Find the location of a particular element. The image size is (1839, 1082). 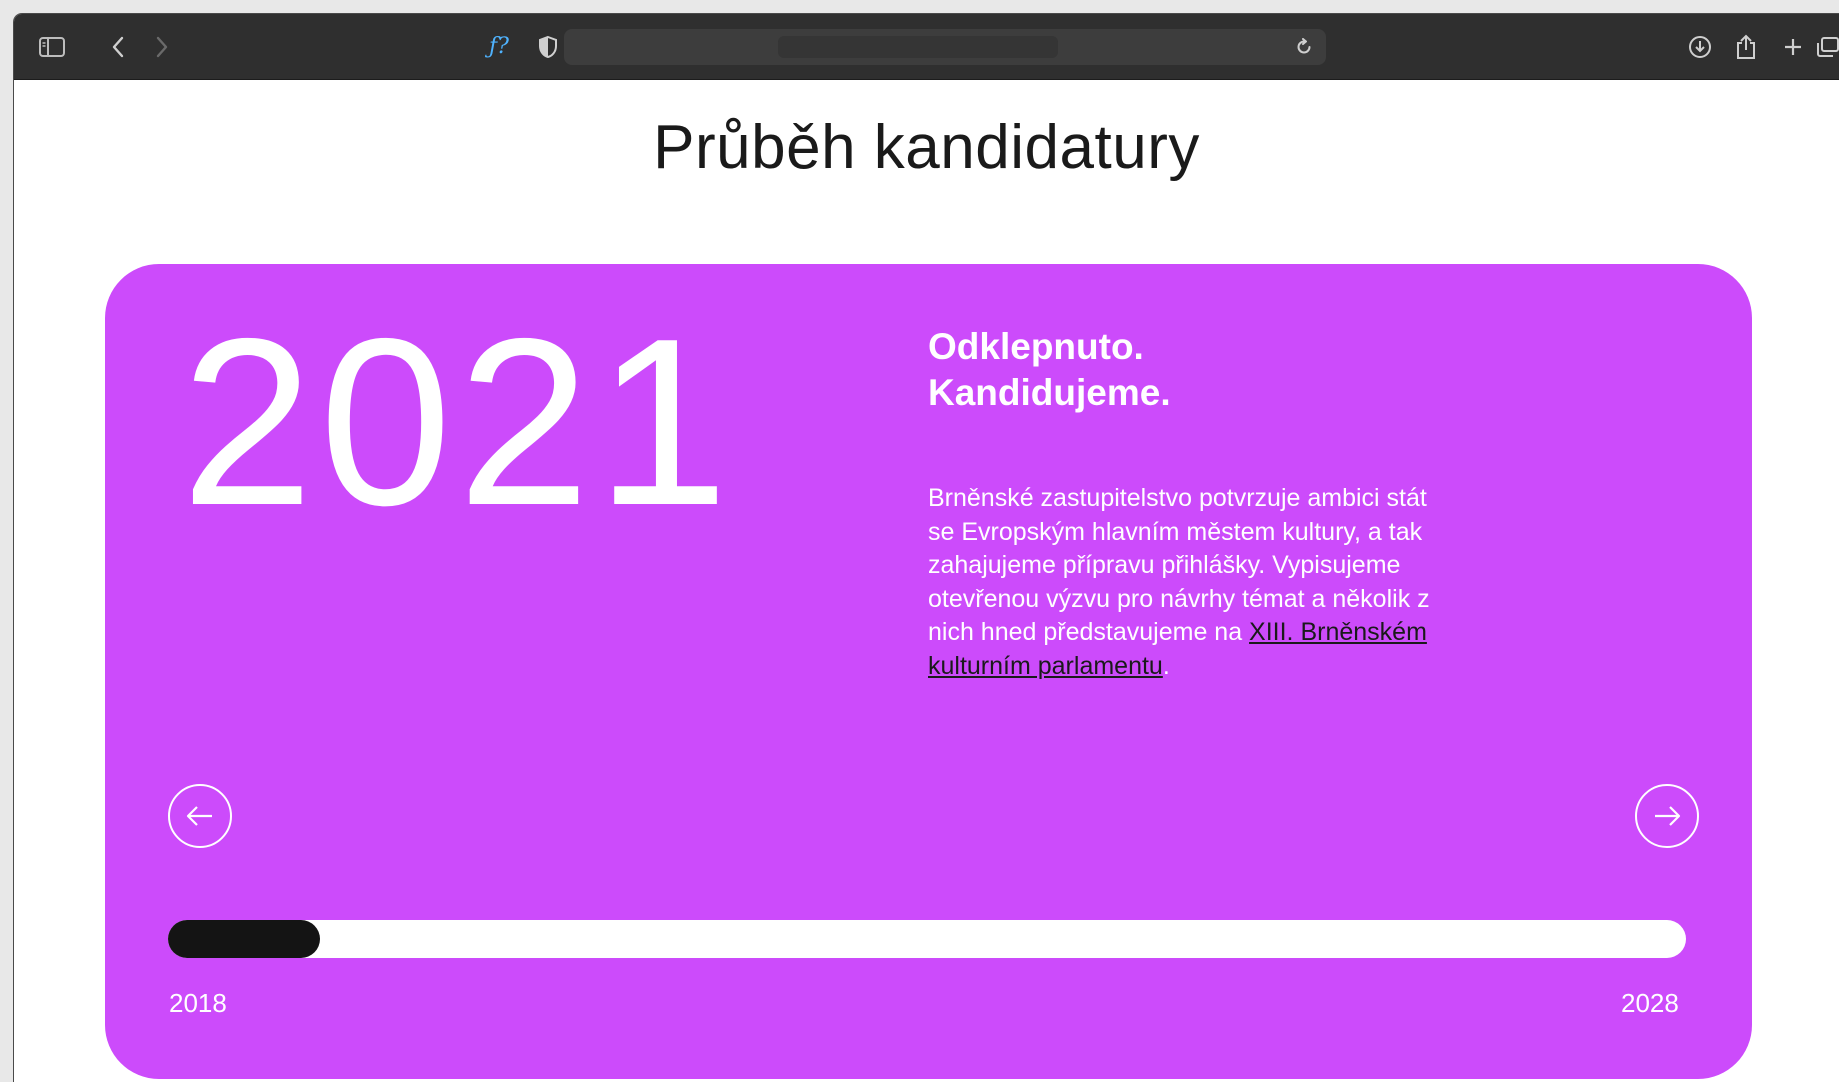

reload-icon is located at coordinates (1304, 47).